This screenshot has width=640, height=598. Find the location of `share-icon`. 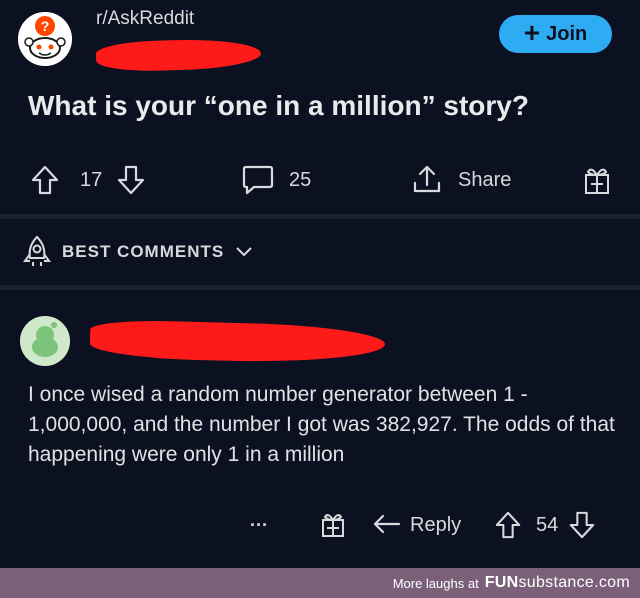

share-icon is located at coordinates (427, 180).